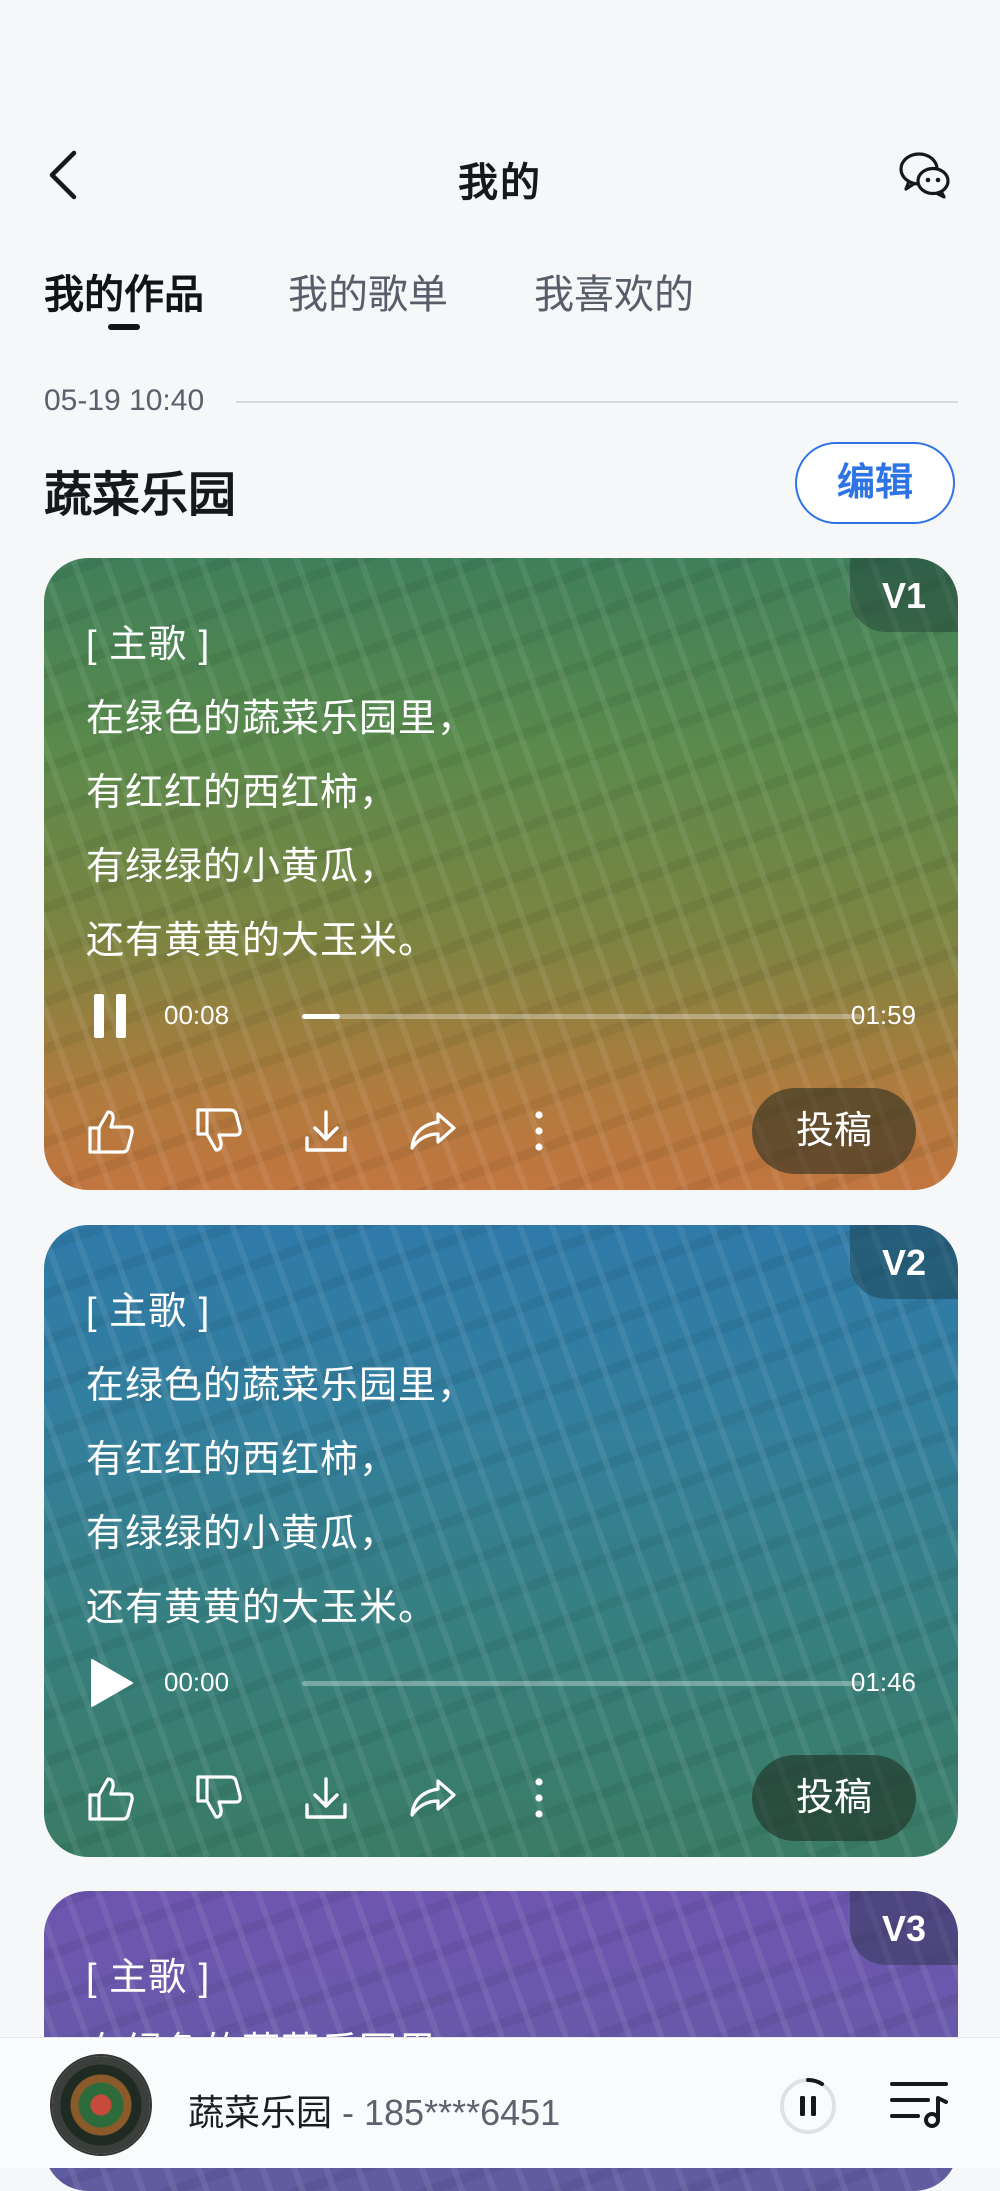 The width and height of the screenshot is (1000, 2191). I want to click on tab-active-indicator, so click(124, 327).